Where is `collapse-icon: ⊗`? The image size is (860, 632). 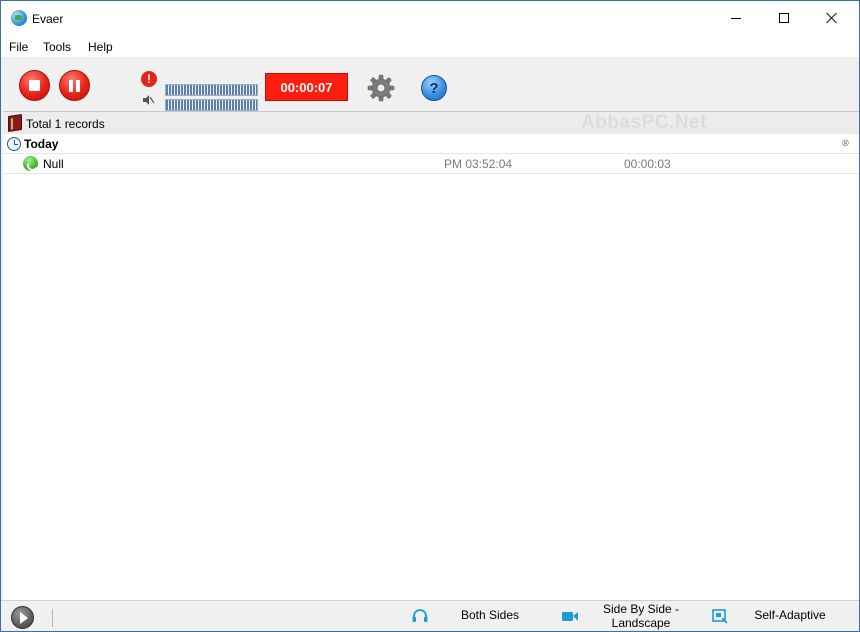
collapse-icon: ⊗ is located at coordinates (845, 143).